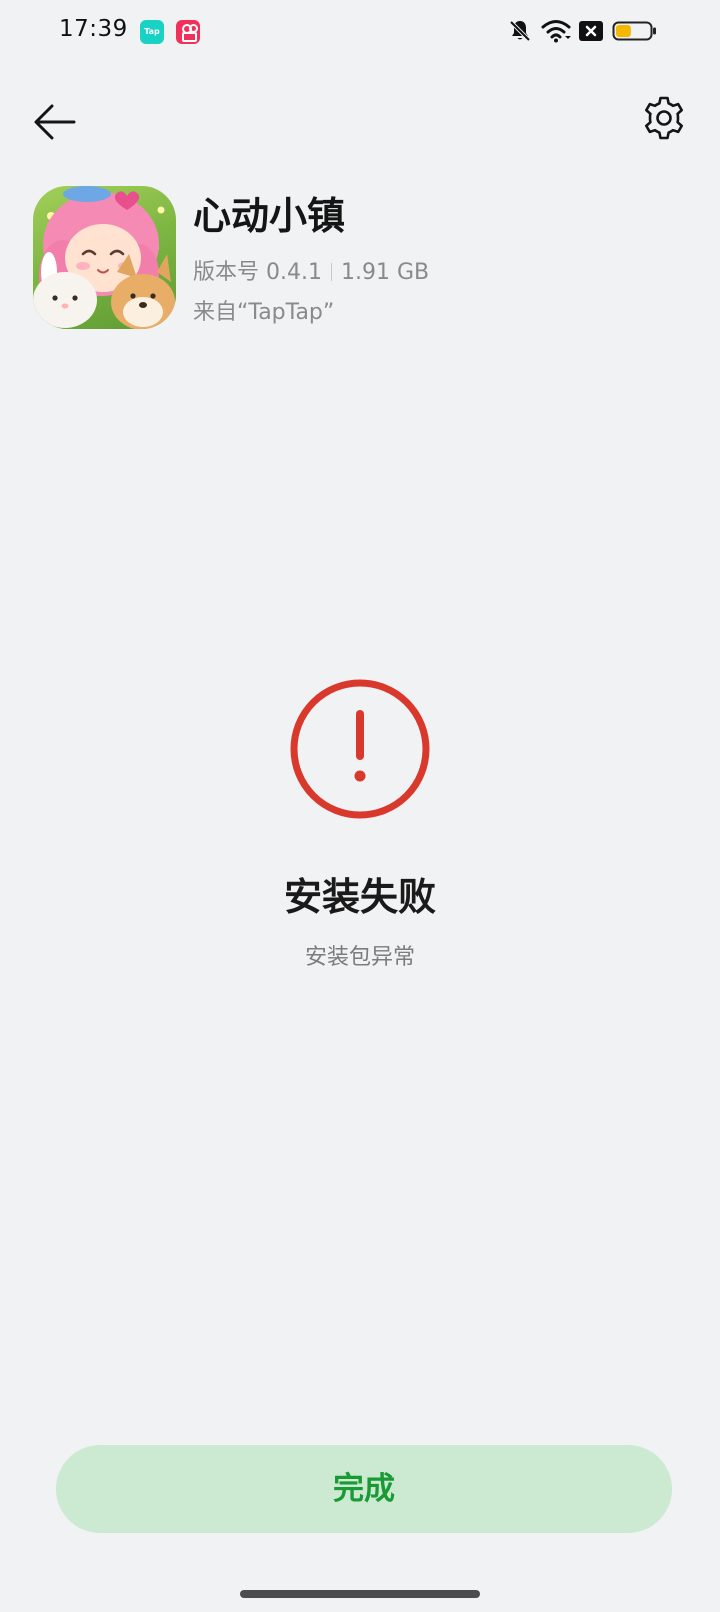  Describe the element at coordinates (385, 272) in the screenshot. I see `app-size: 1.91 GB` at that location.